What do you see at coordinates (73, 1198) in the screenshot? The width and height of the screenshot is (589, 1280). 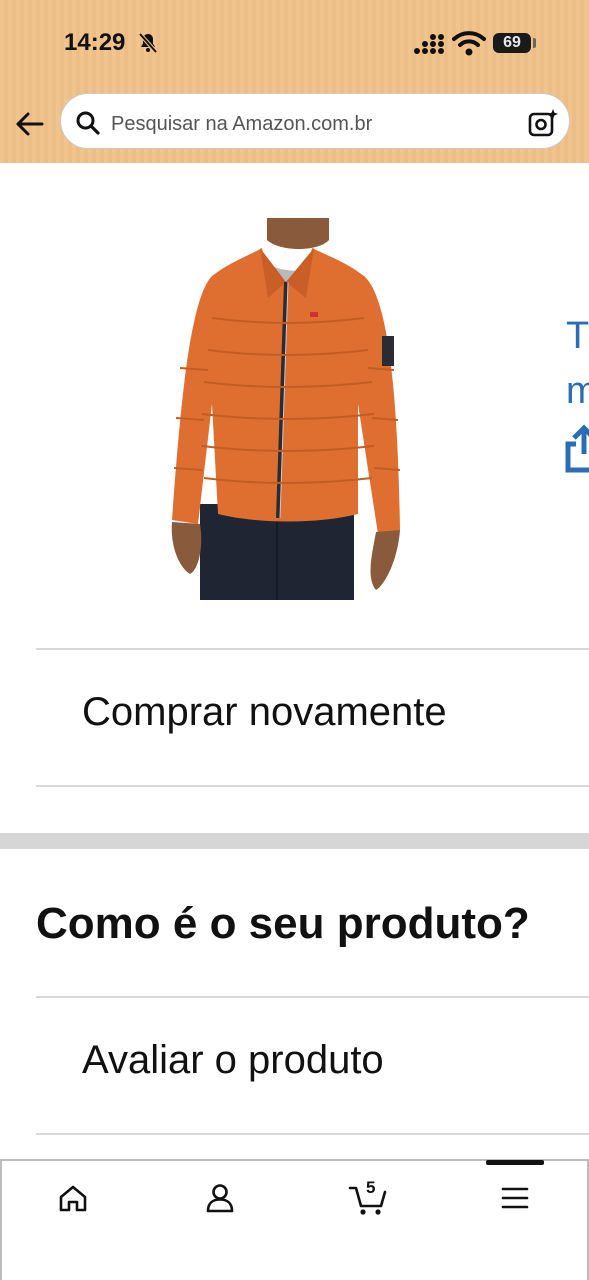 I see `home-icon` at bounding box center [73, 1198].